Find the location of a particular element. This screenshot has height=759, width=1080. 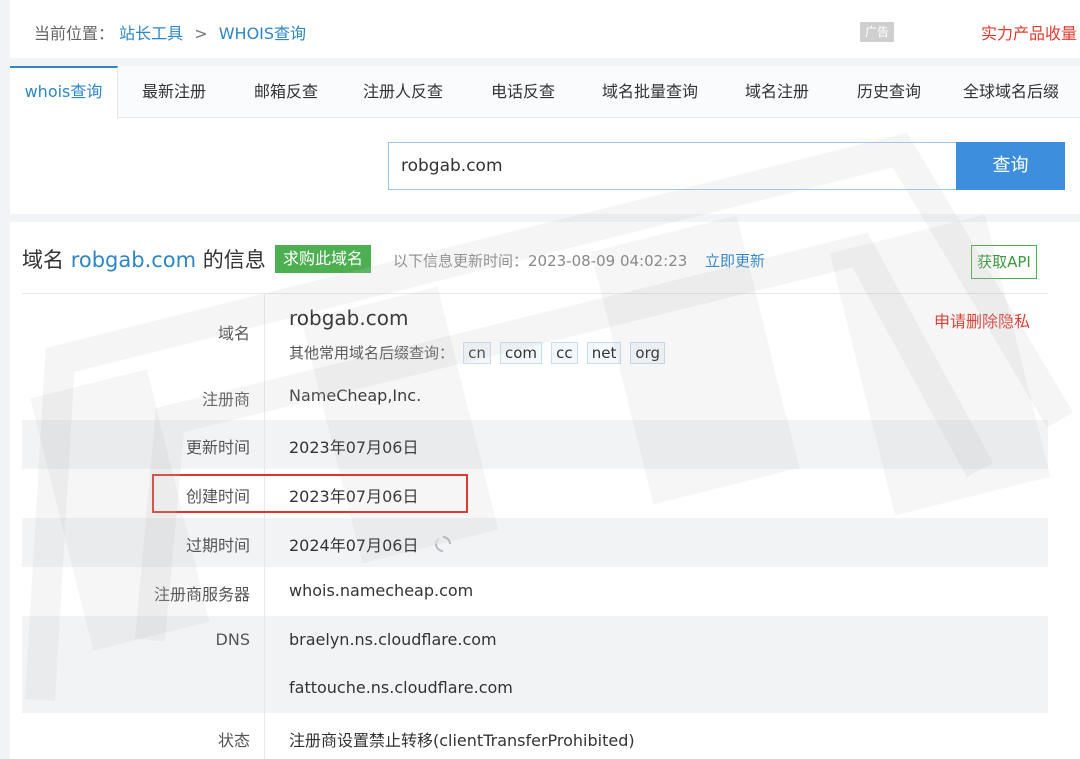

suffix-cn: cn is located at coordinates (477, 353).